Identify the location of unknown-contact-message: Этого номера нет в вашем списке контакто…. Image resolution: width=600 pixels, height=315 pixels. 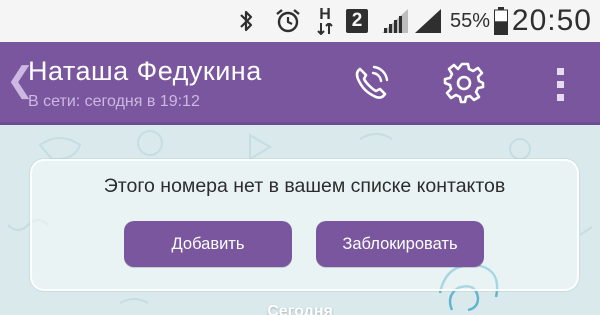
(304, 186).